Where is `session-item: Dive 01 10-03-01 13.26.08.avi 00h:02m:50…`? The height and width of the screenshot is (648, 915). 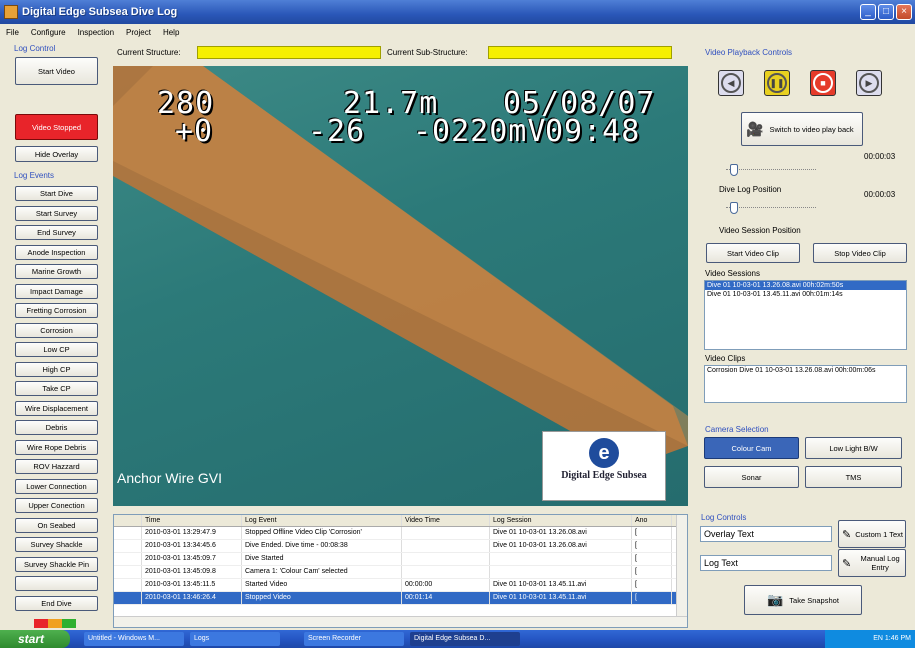
session-item: Dive 01 10-03-01 13.26.08.avi 00h:02m:50… is located at coordinates (805, 285).